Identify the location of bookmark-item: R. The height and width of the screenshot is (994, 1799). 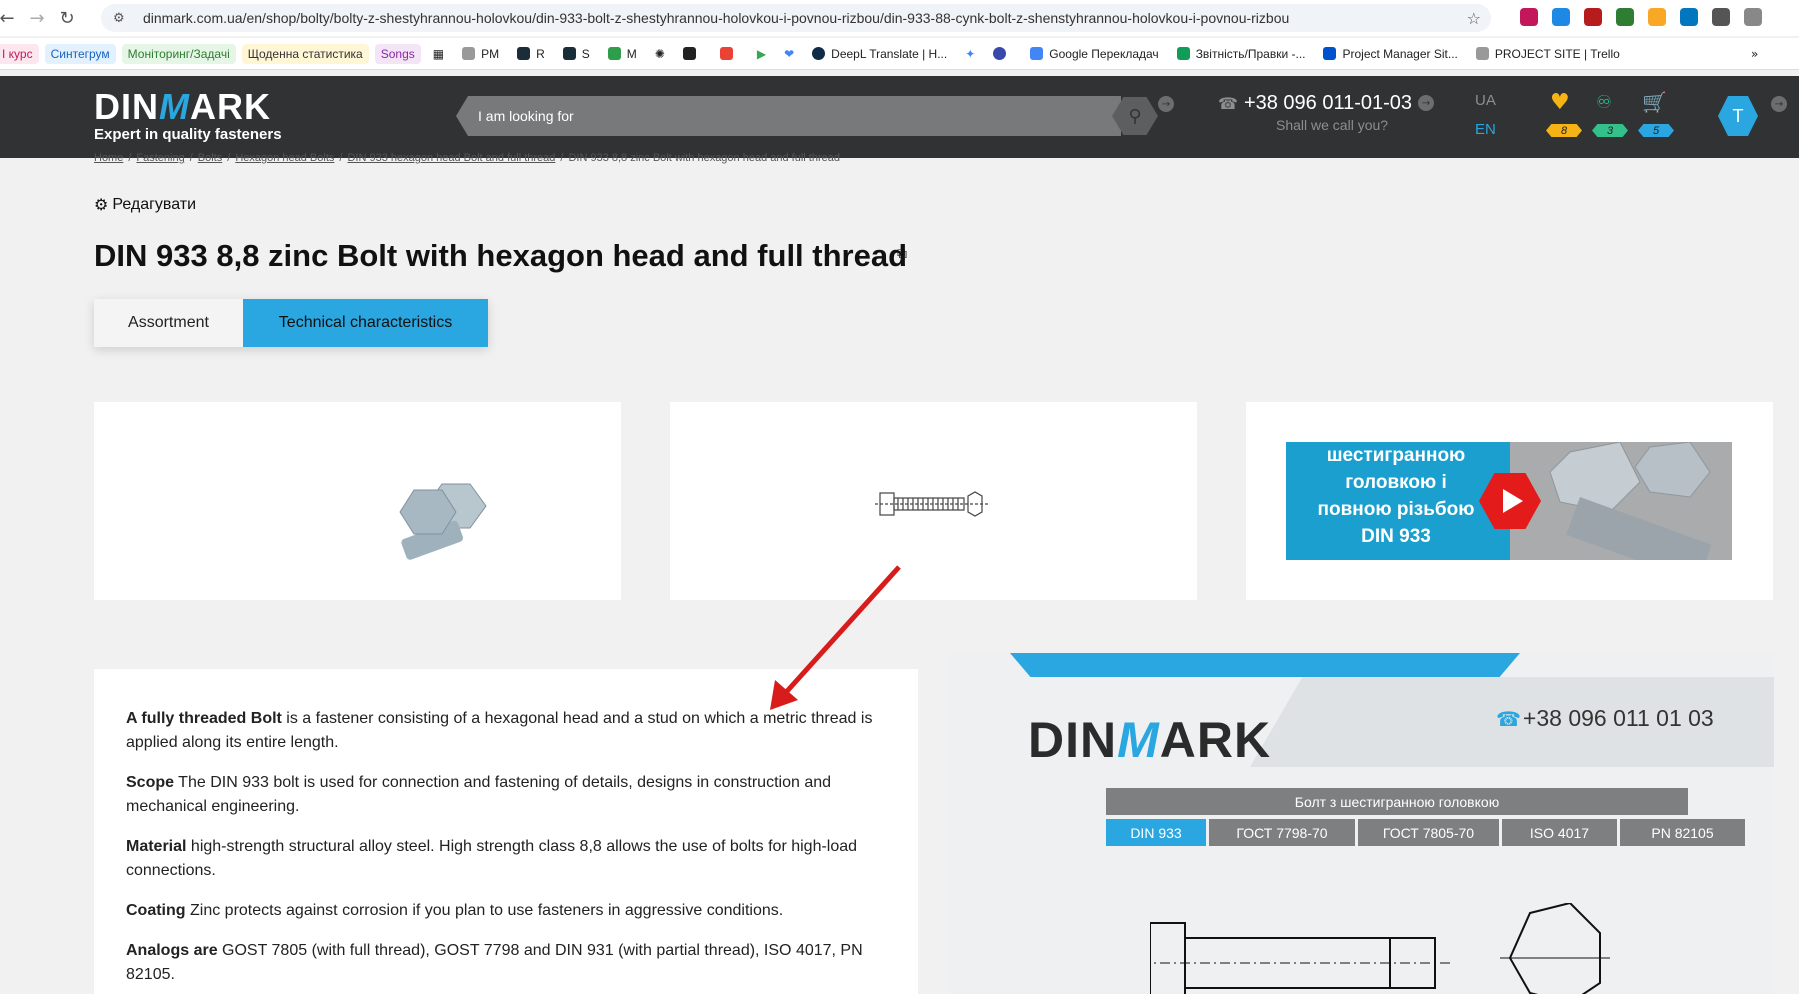
(531, 54).